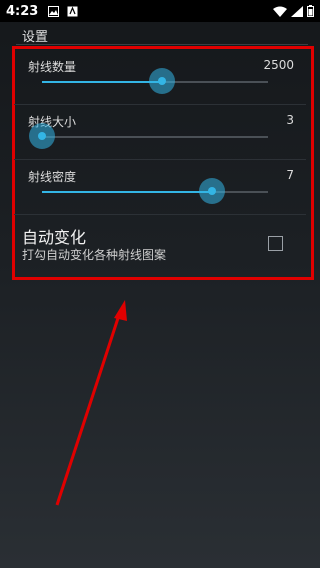  I want to click on annotation-arrow, so click(91, 403).